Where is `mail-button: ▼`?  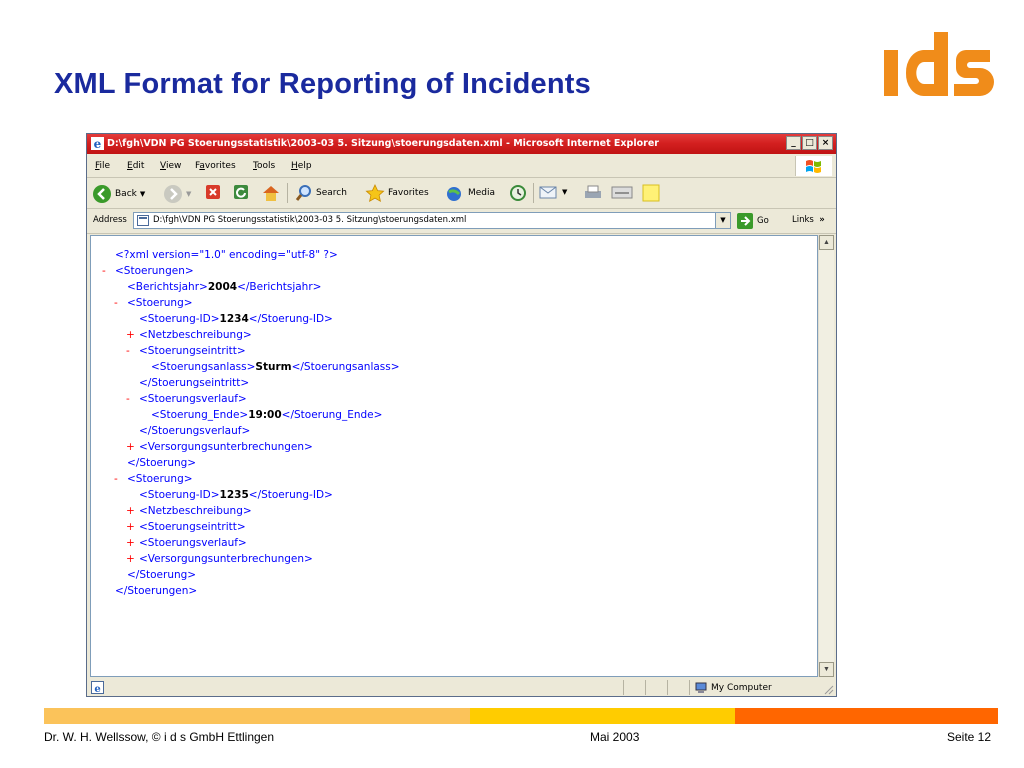
mail-button: ▼ is located at coordinates (553, 192).